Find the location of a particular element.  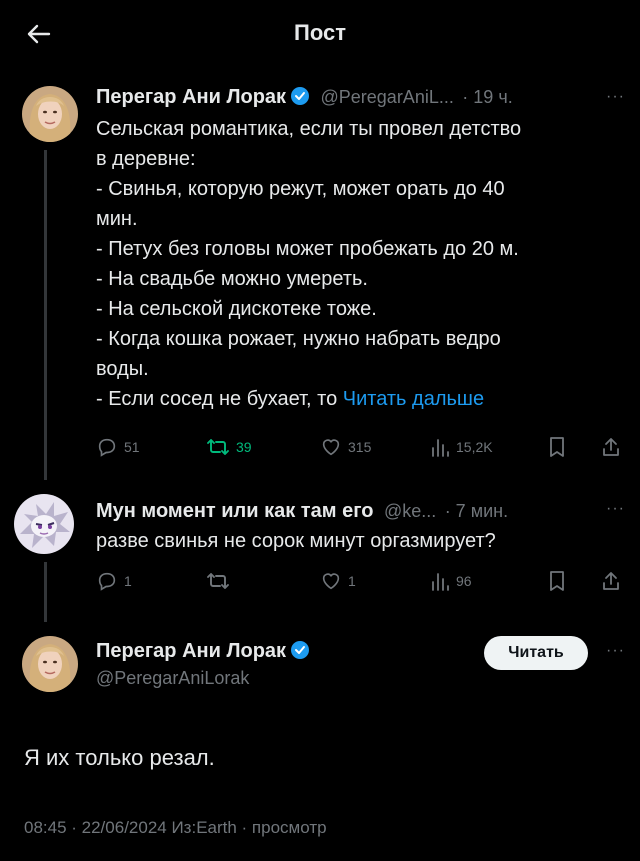

views-count: 15,2K is located at coordinates (474, 447).